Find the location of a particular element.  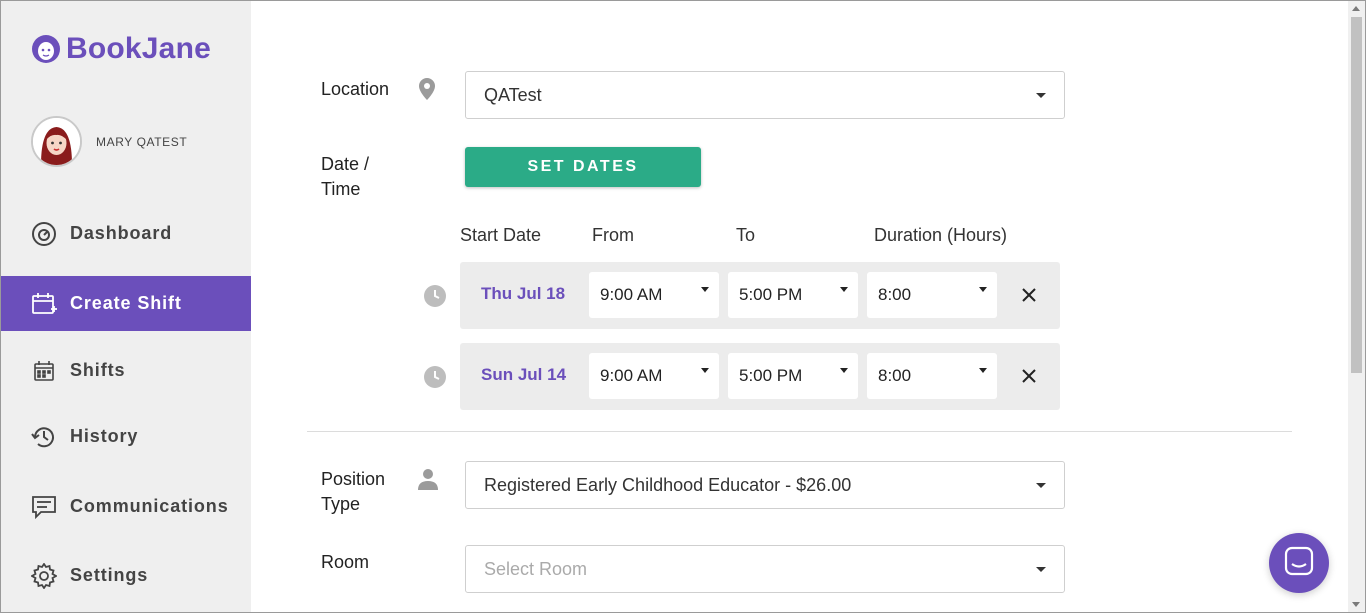

nav-dashboard: Dashboard is located at coordinates (126, 233).